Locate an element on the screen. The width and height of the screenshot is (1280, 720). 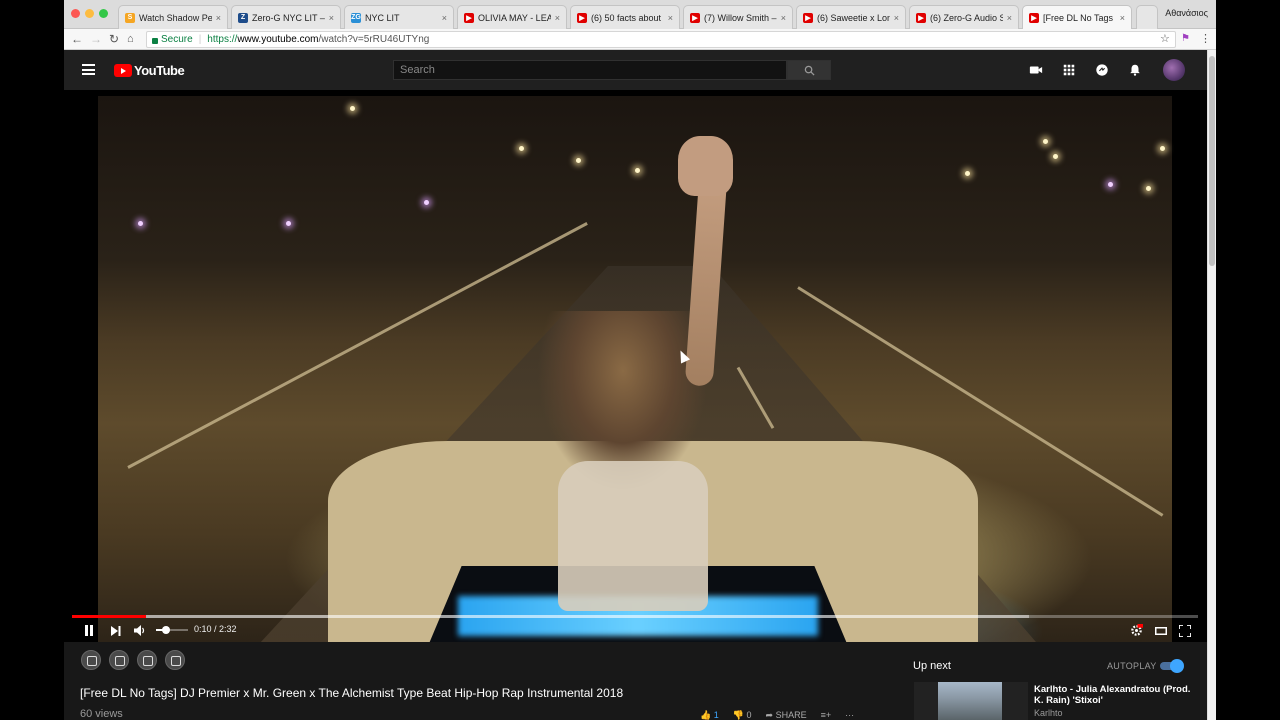
video-actions: 👍 1 👎 0 ➦ SHARE ≡+ ··· is located at coordinates (777, 715).